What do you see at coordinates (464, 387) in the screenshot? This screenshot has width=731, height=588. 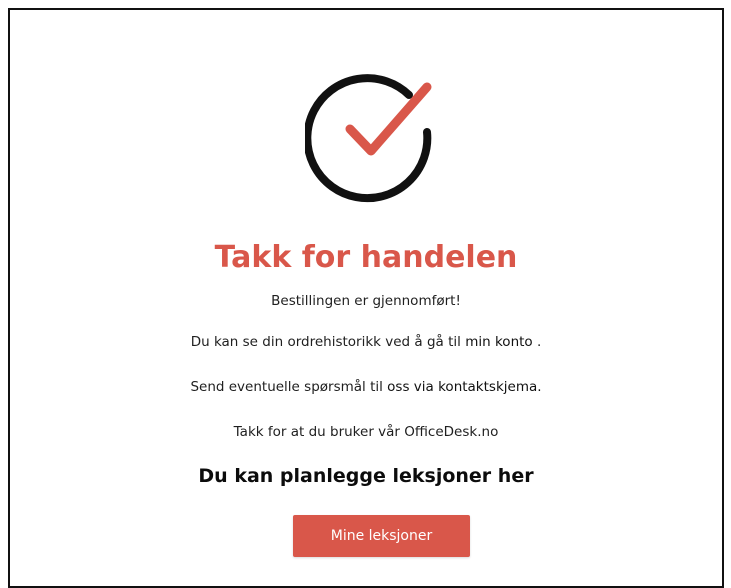 I see `contact-form-link: oss via kontaktskjema.` at bounding box center [464, 387].